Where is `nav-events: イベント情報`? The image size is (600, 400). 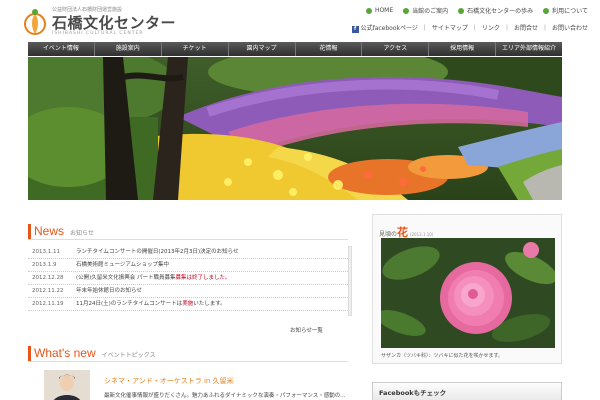
nav-events: イベント情報 is located at coordinates (61, 49).